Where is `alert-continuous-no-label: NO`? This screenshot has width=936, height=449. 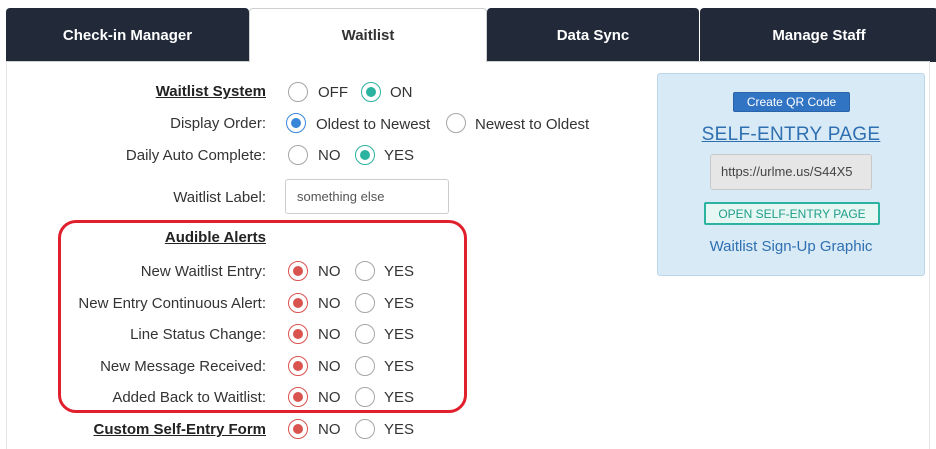
alert-continuous-no-label: NO is located at coordinates (329, 303).